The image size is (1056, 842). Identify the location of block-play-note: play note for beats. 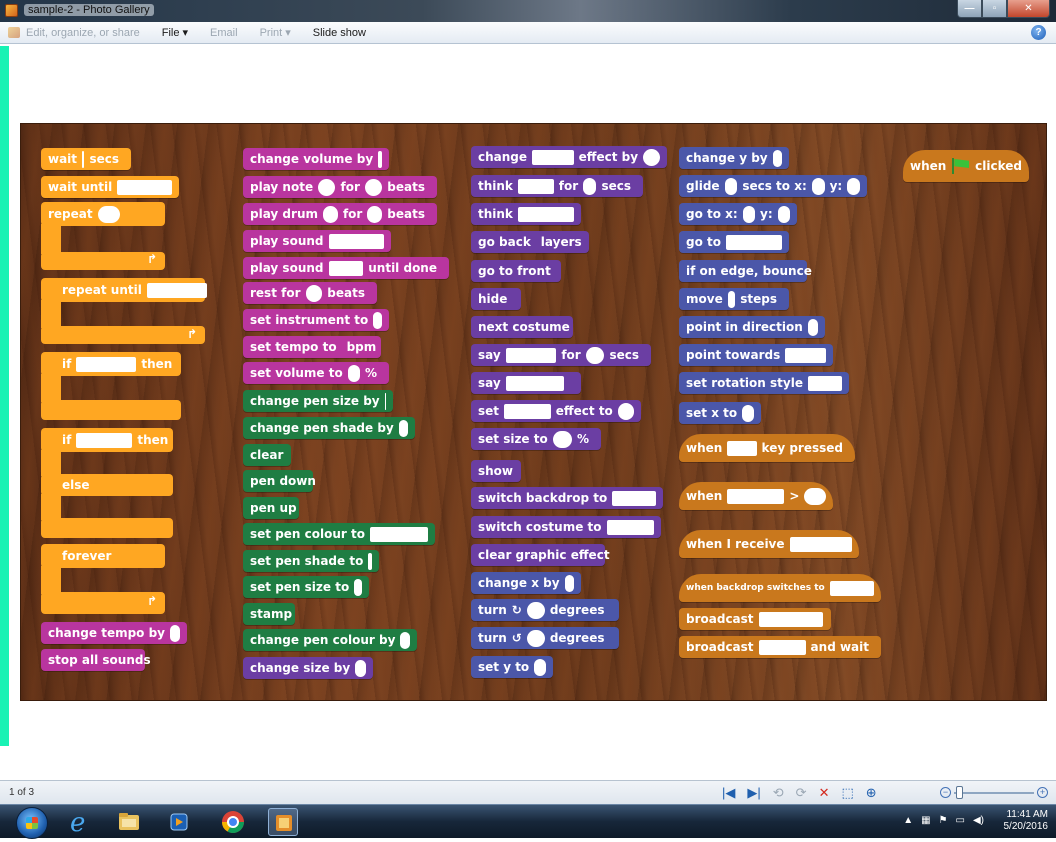
(340, 187).